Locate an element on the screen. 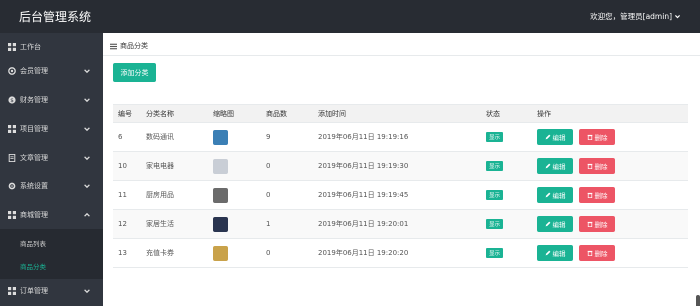  cell-id: 13 is located at coordinates (127, 253).